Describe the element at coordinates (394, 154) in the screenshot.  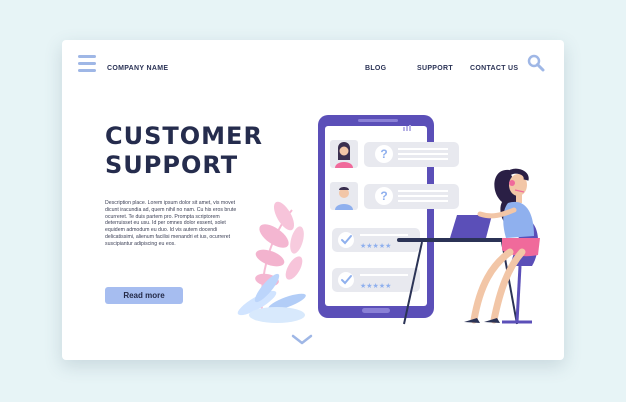
I see `chat-message-question-1: ?` at that location.